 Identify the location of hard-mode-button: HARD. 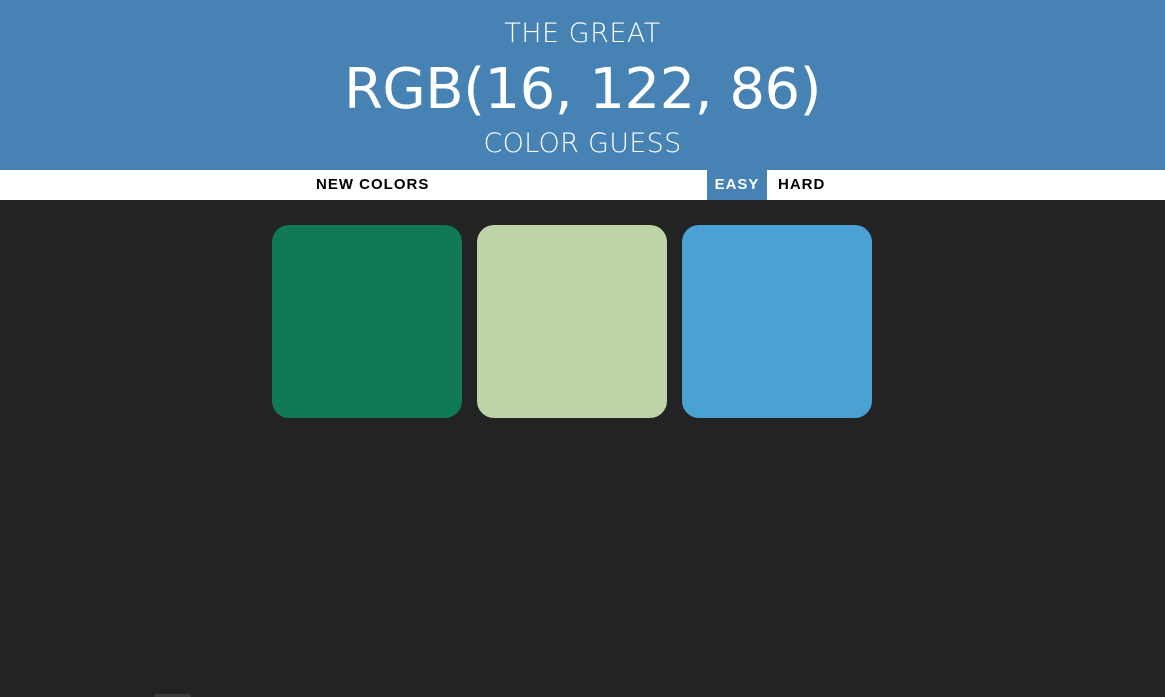
(802, 185).